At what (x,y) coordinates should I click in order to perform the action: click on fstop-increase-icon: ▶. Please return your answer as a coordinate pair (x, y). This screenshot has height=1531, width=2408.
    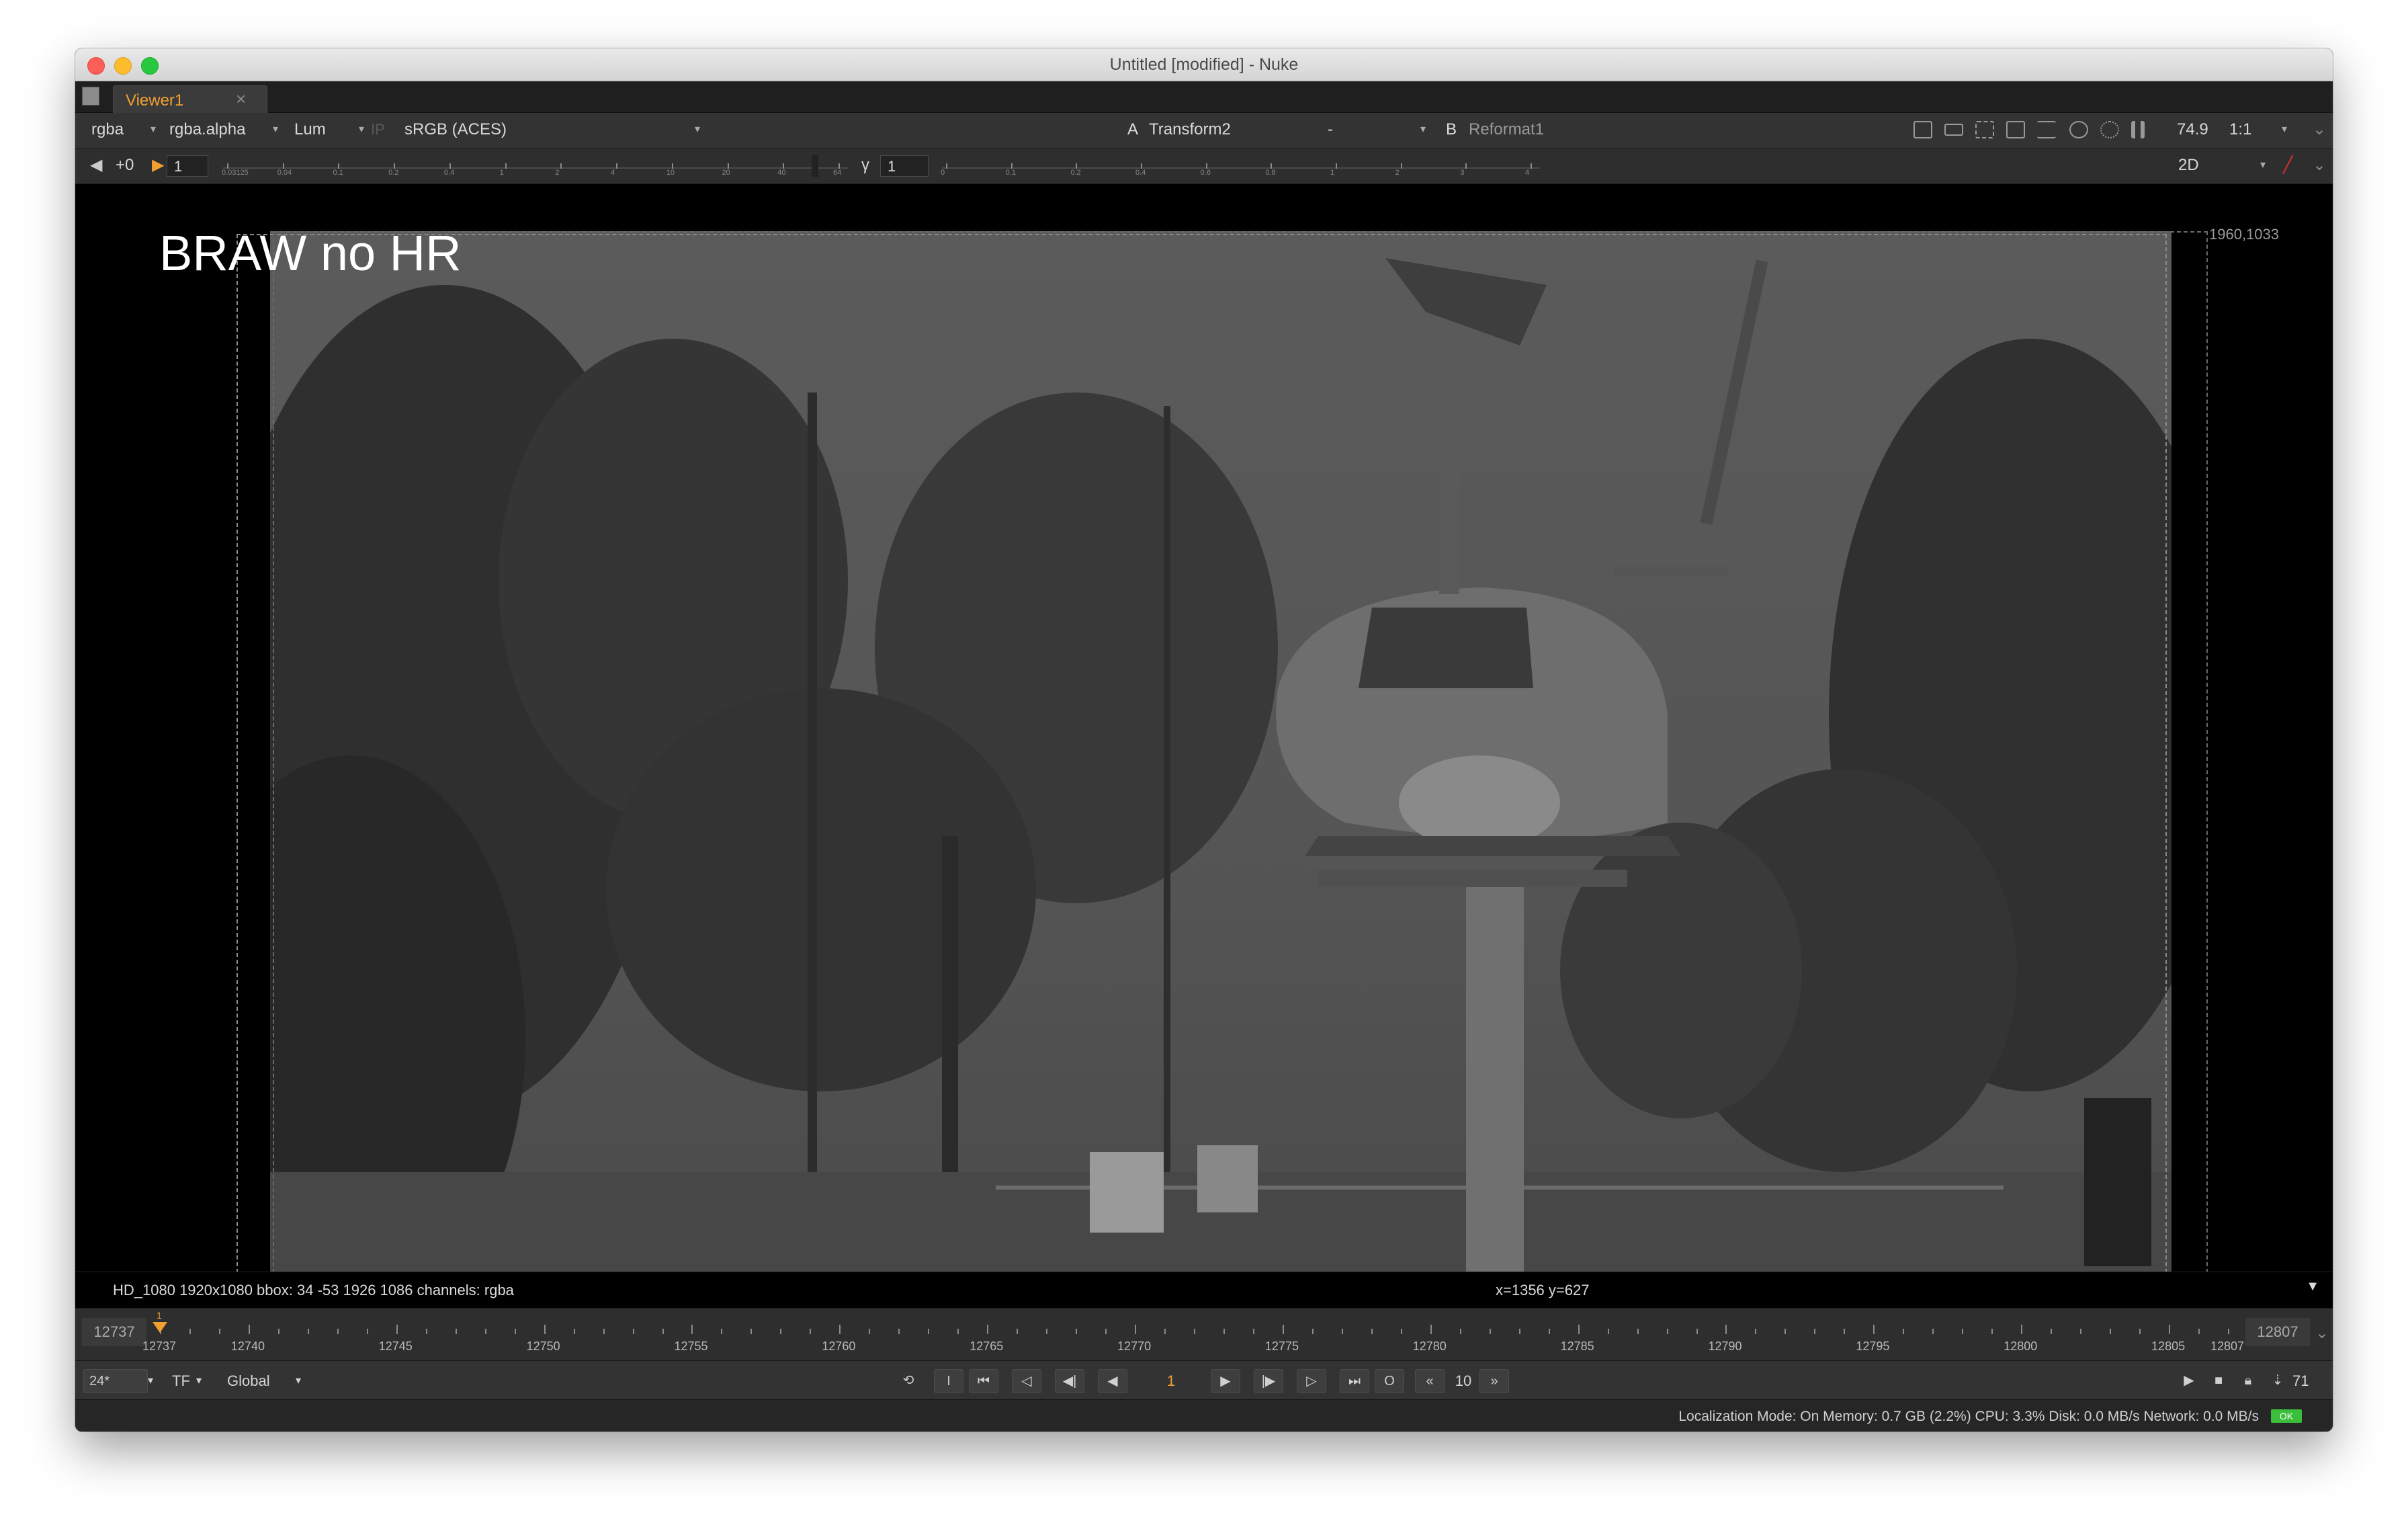
    Looking at the image, I should click on (158, 165).